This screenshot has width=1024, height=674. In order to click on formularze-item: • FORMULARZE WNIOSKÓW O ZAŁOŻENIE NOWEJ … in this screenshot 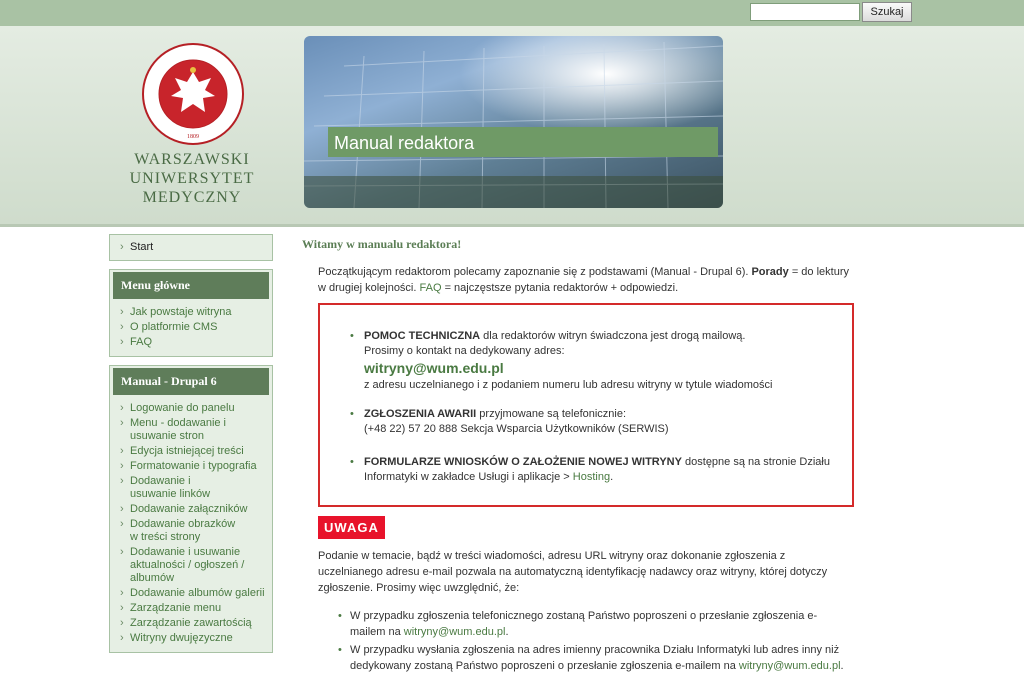, I will do `click(590, 469)`.